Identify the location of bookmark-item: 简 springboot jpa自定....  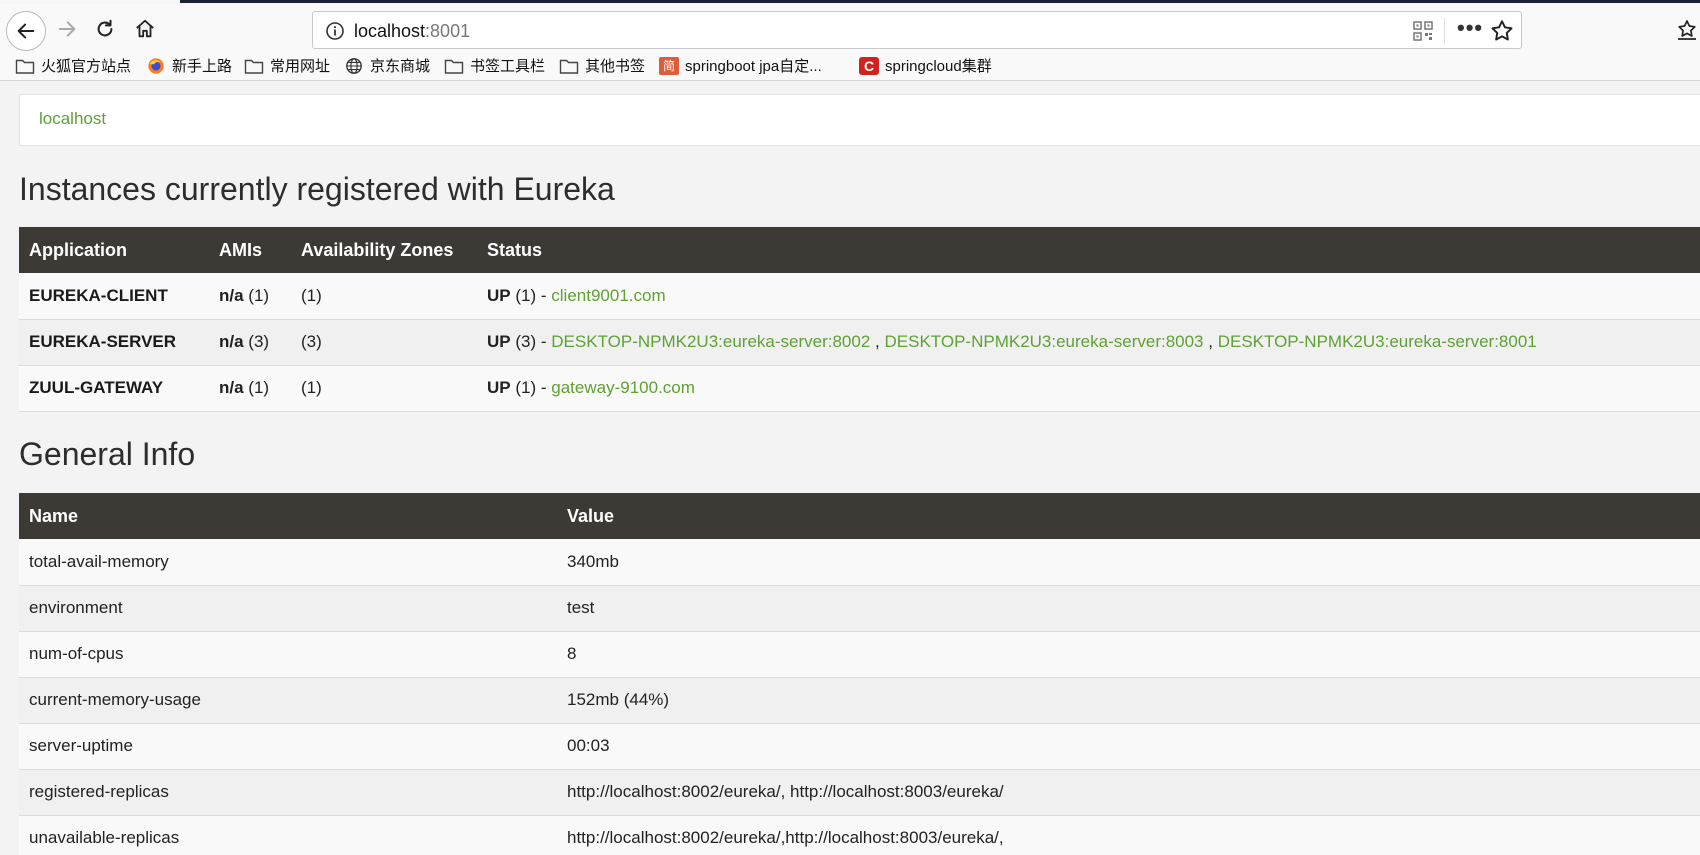
(740, 65).